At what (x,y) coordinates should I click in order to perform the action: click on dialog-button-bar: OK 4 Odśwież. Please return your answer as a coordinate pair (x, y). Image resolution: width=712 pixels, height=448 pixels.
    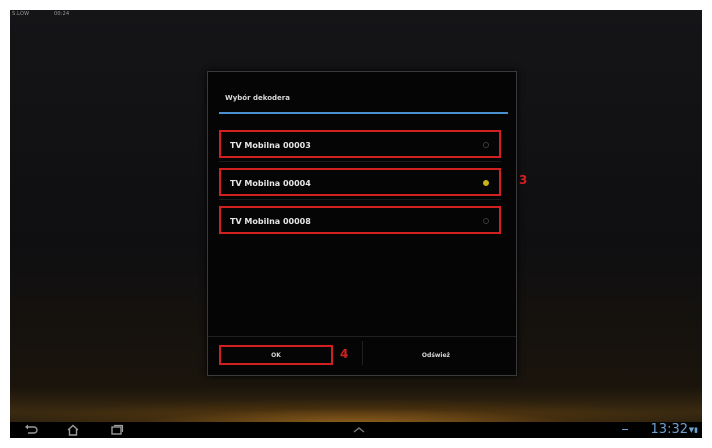
    Looking at the image, I should click on (362, 351).